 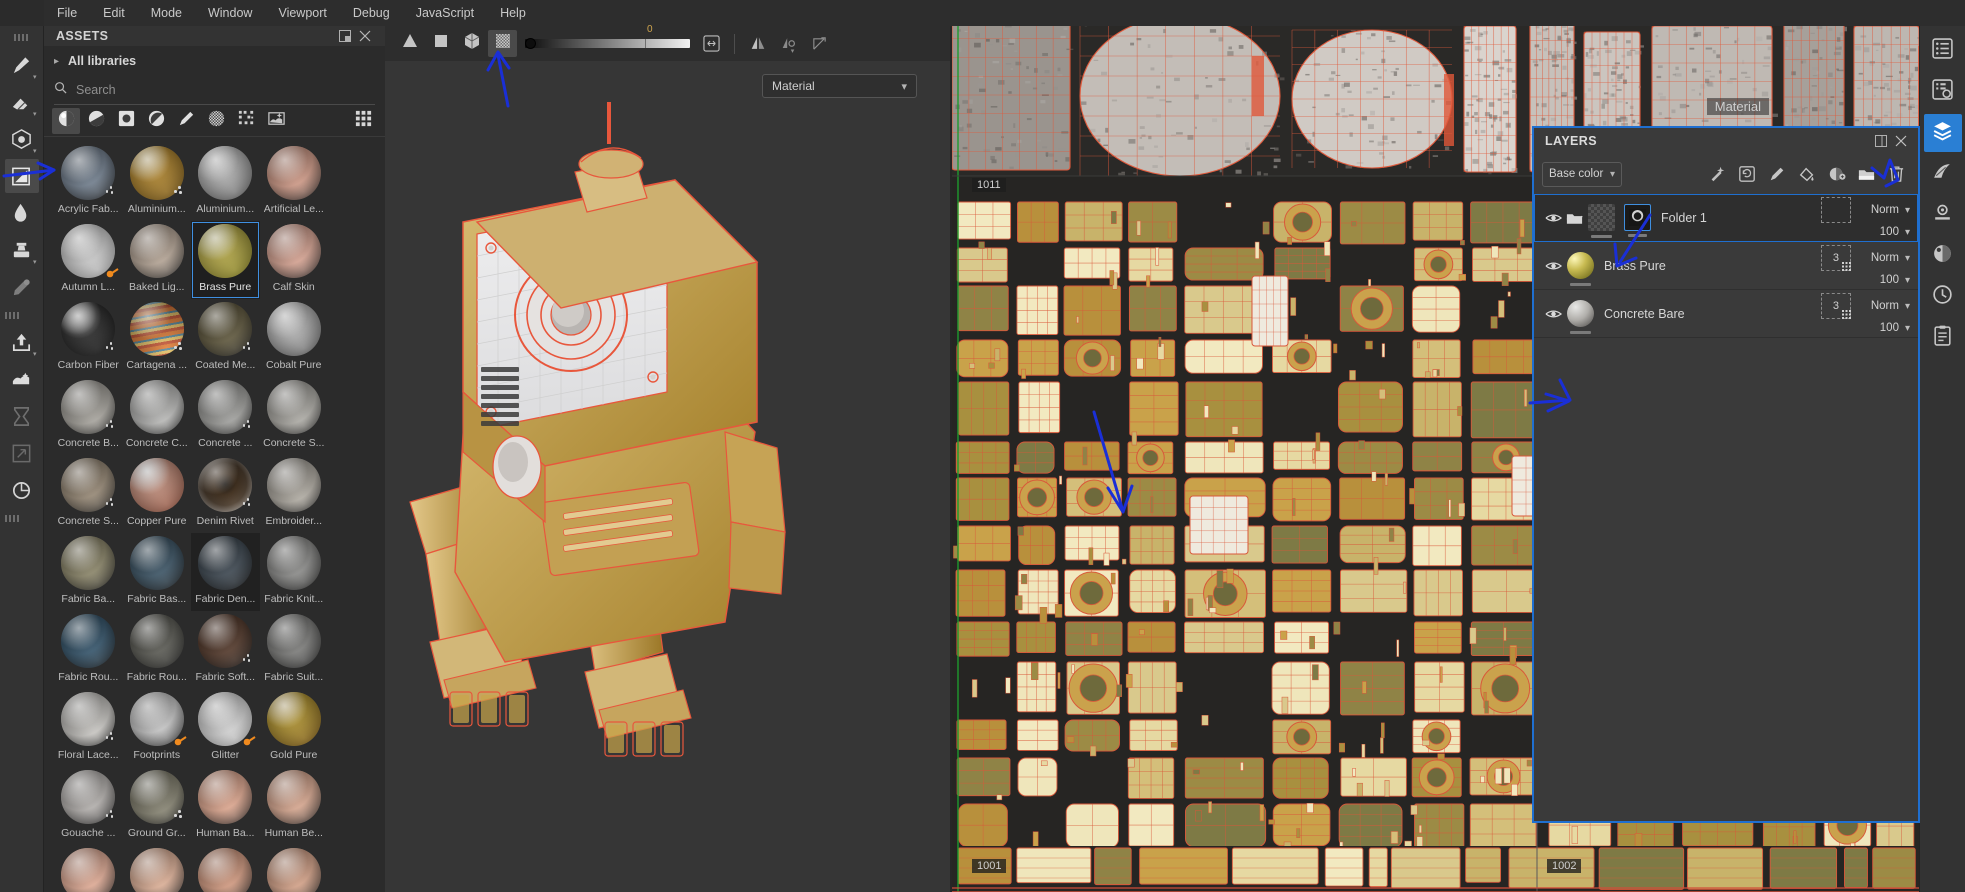 What do you see at coordinates (67, 13) in the screenshot?
I see `menu-item-file: File` at bounding box center [67, 13].